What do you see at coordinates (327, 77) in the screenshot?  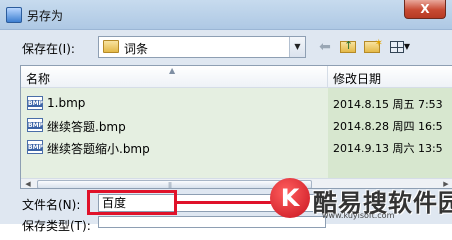 I see `column-divider` at bounding box center [327, 77].